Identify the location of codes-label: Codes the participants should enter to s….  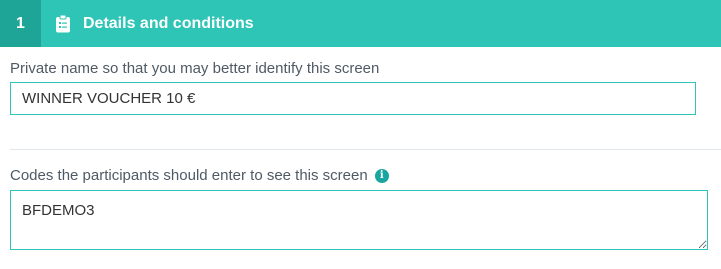
(199, 175).